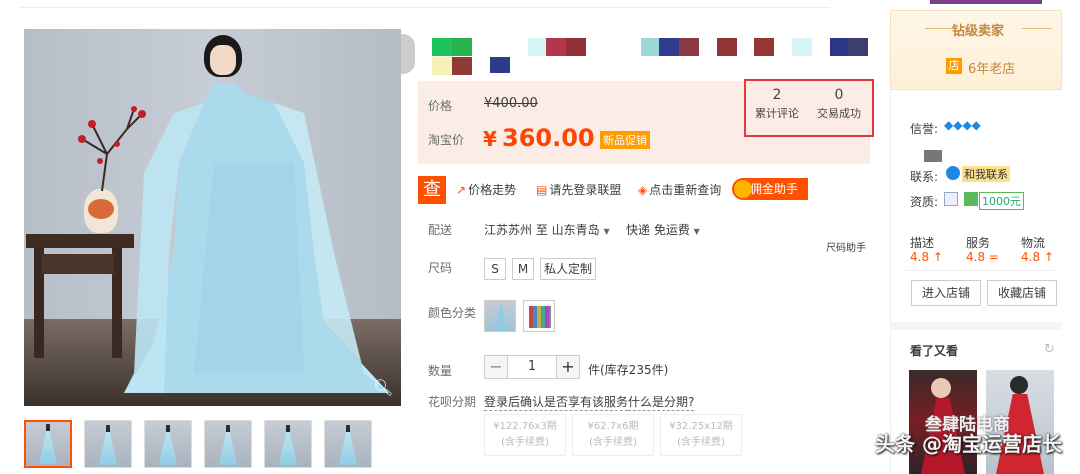 Image resolution: width=1080 pixels, height=474 pixels. What do you see at coordinates (978, 31) in the screenshot?
I see `seller-level-title: 钻级卖家` at bounding box center [978, 31].